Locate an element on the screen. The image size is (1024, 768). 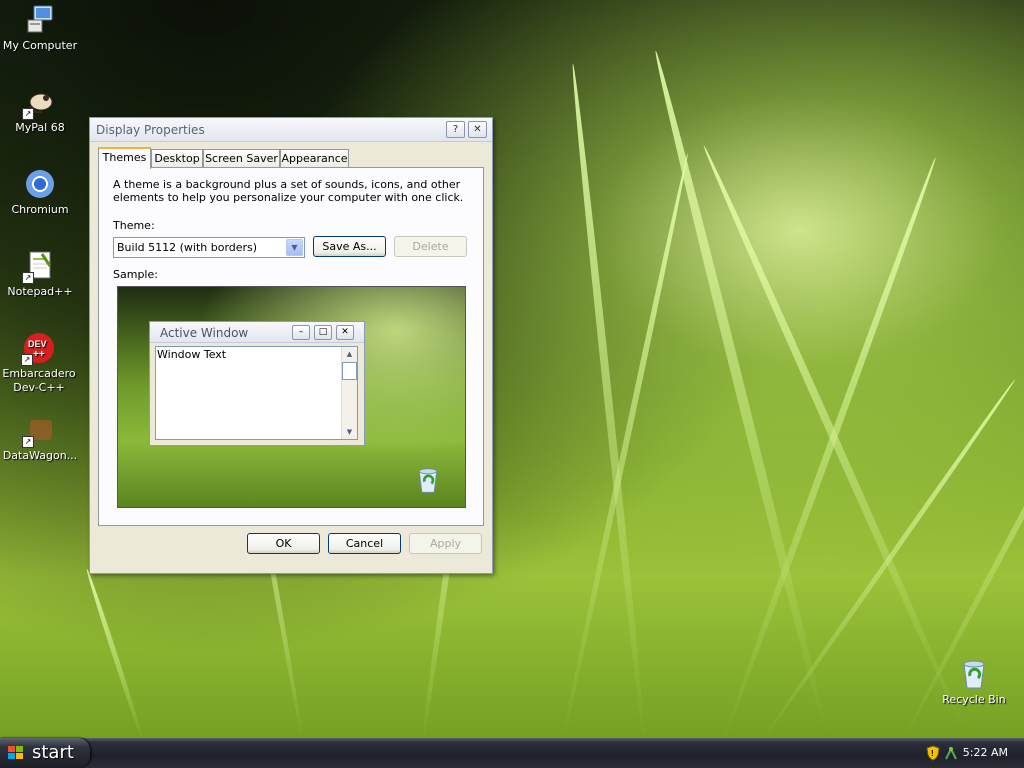
ok-button: OK is located at coordinates (283, 543).